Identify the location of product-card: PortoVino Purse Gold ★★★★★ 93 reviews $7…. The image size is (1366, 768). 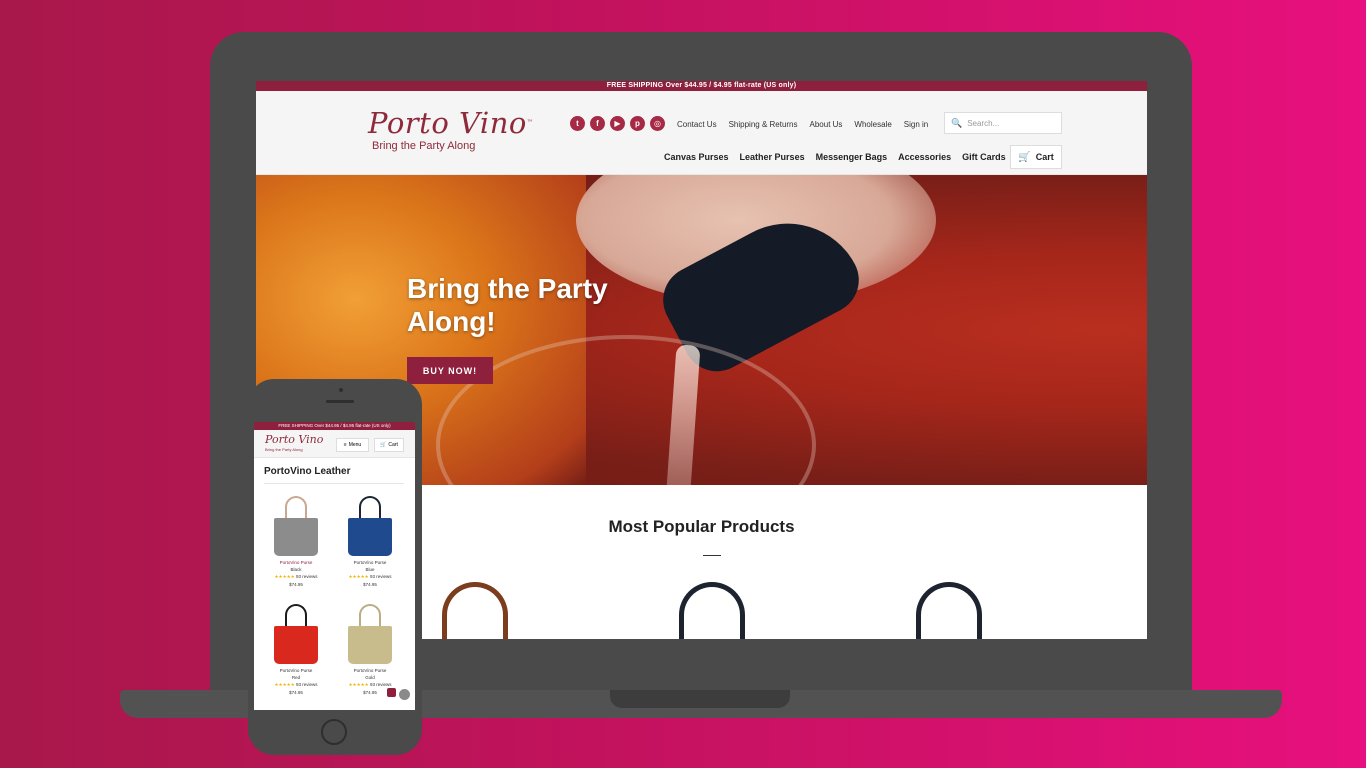
(370, 649).